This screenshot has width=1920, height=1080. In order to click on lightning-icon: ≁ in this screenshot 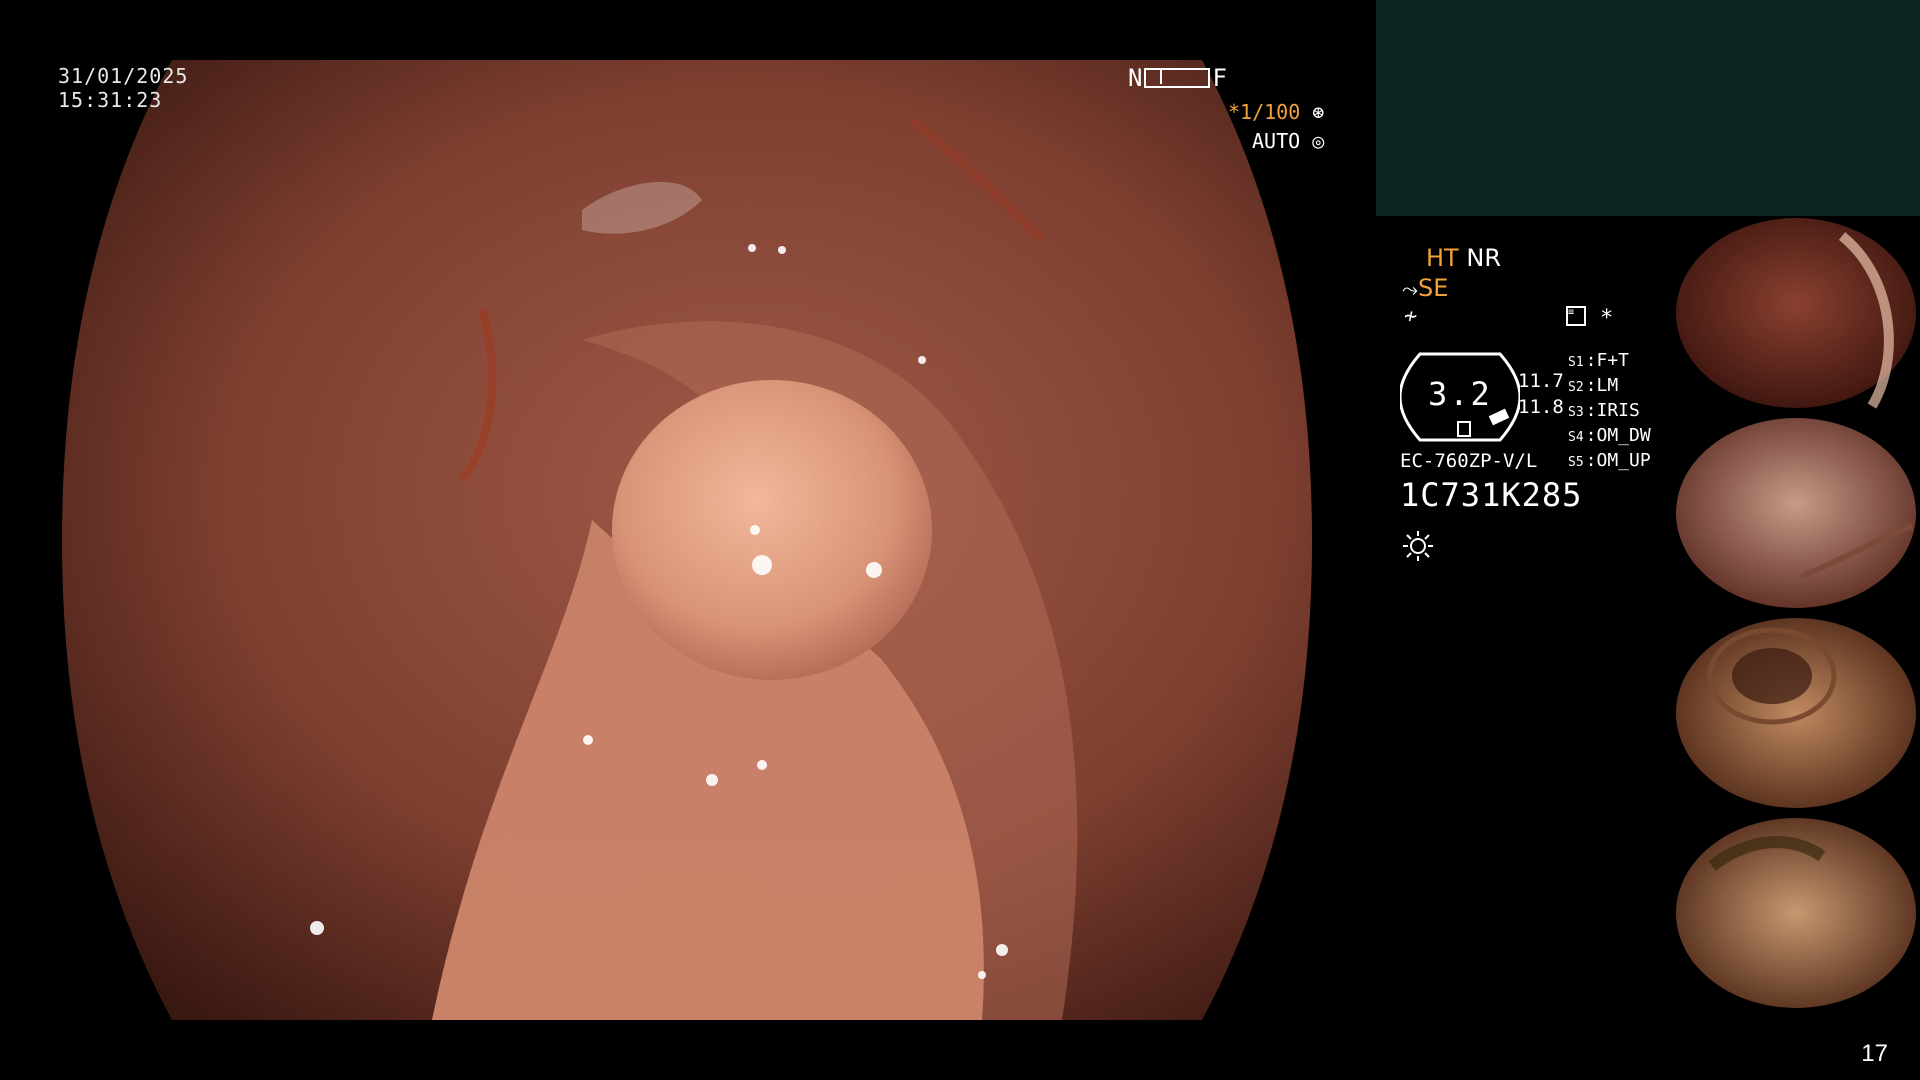, I will do `click(1411, 316)`.